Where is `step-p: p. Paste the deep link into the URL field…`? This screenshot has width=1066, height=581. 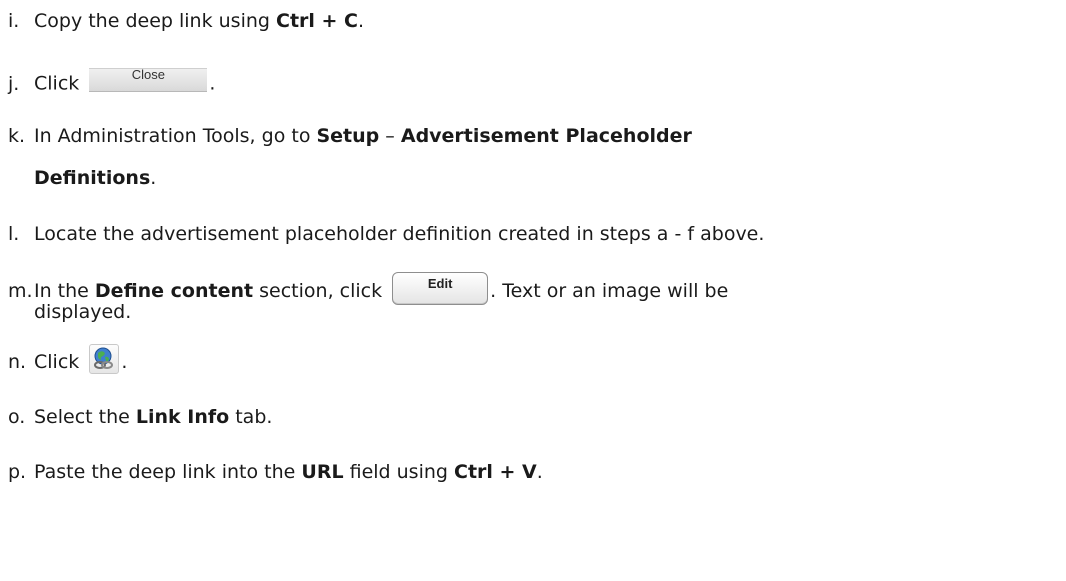 step-p: p. Paste the deep link into the URL field… is located at coordinates (275, 472).